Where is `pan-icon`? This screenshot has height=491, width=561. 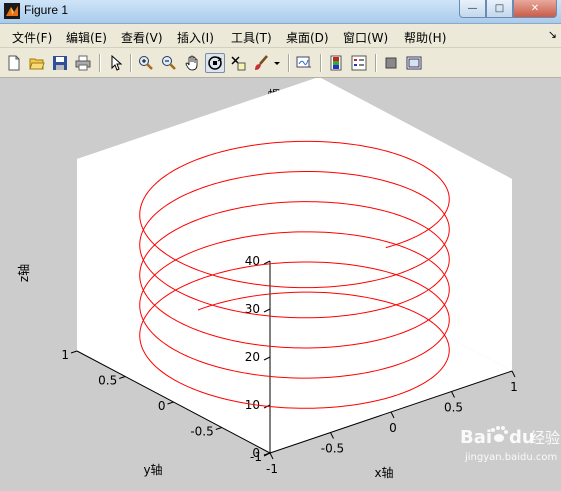 pan-icon is located at coordinates (191, 63).